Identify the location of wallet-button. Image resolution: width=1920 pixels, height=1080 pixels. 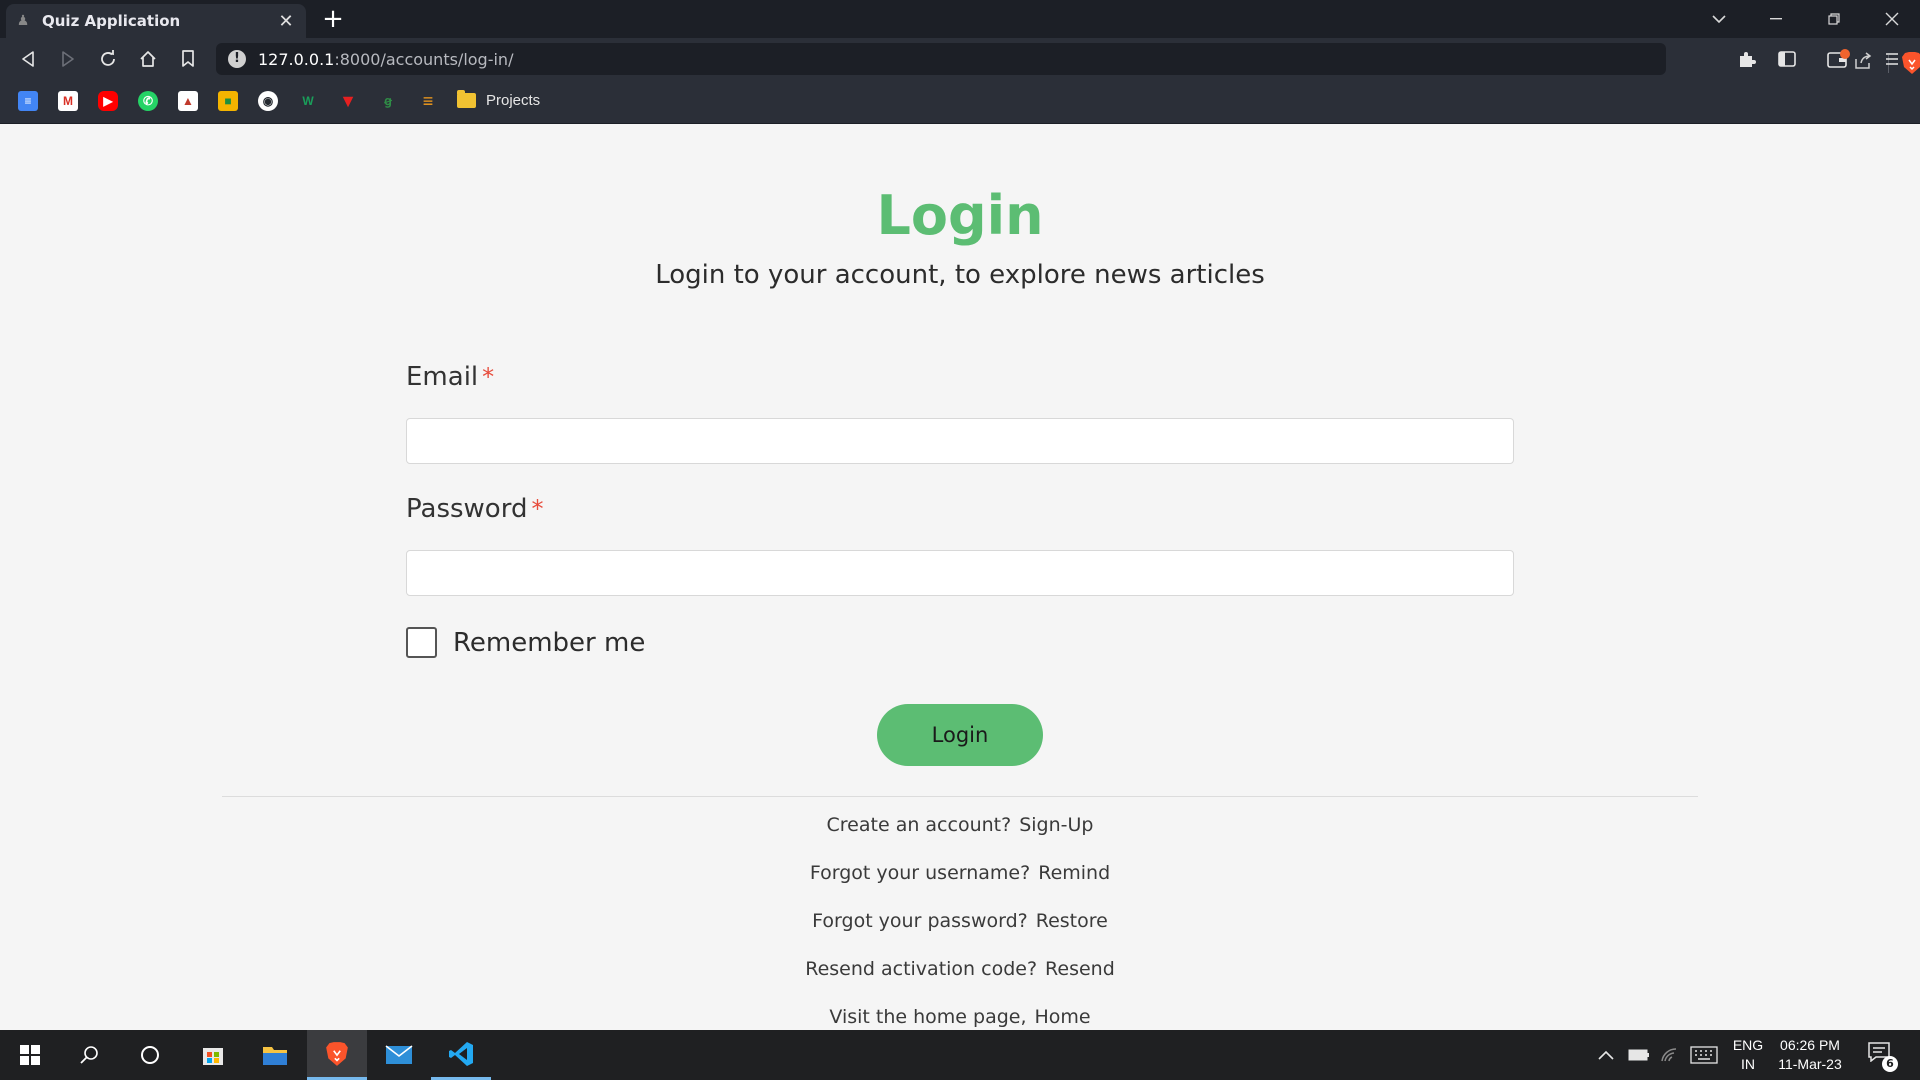
(1839, 59).